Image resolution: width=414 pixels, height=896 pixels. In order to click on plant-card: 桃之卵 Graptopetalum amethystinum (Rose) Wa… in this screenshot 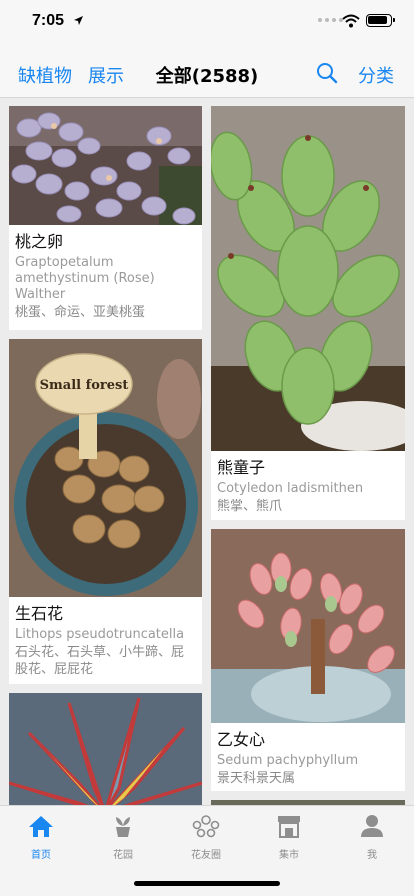, I will do `click(105, 218)`.